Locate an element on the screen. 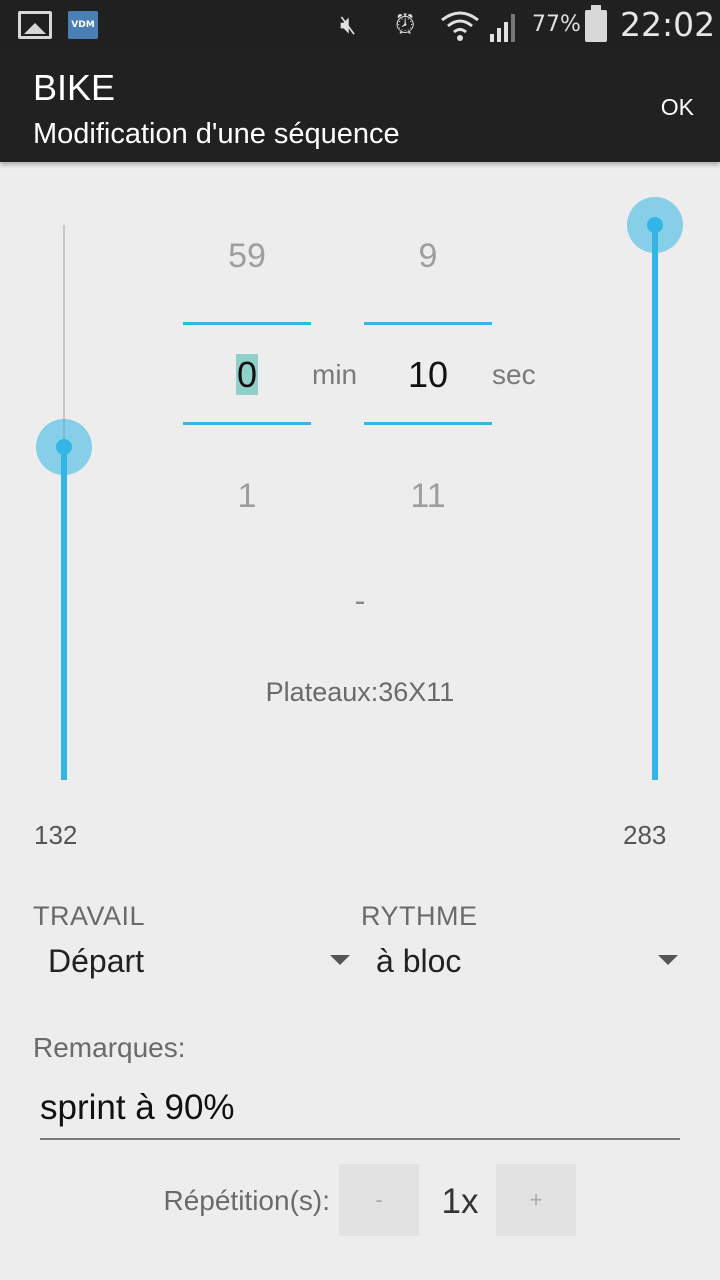 The image size is (720, 1280). wifi-icon is located at coordinates (460, 26).